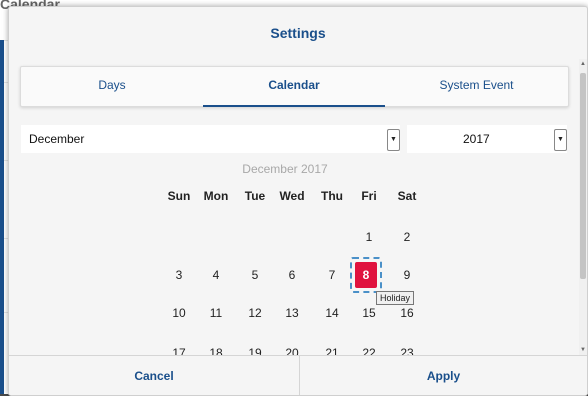 Image resolution: width=588 pixels, height=396 pixels. Describe the element at coordinates (292, 275) in the screenshot. I see `calendar-day: 6` at that location.